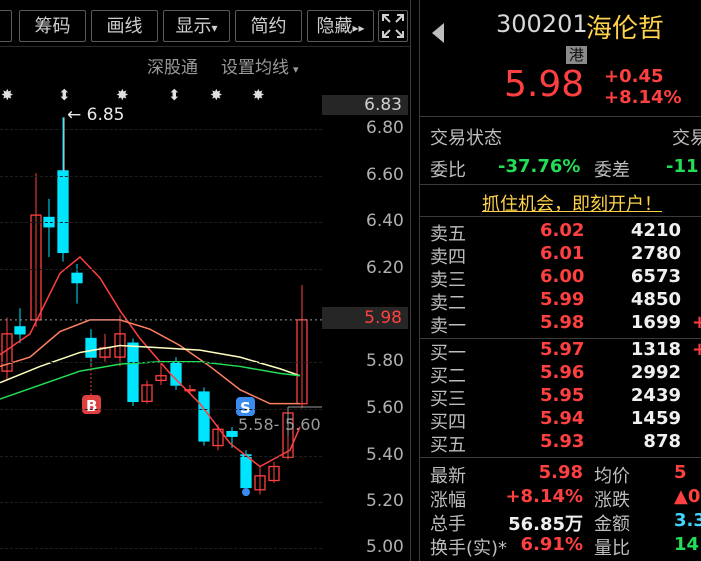  What do you see at coordinates (385, 128) in the screenshot?
I see `price-axis-tick: 6.80` at bounding box center [385, 128].